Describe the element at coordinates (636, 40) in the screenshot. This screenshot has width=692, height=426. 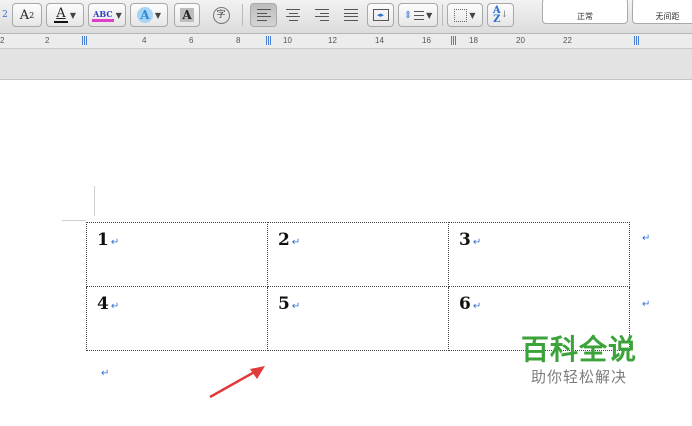
I see `right-indent-marker` at that location.